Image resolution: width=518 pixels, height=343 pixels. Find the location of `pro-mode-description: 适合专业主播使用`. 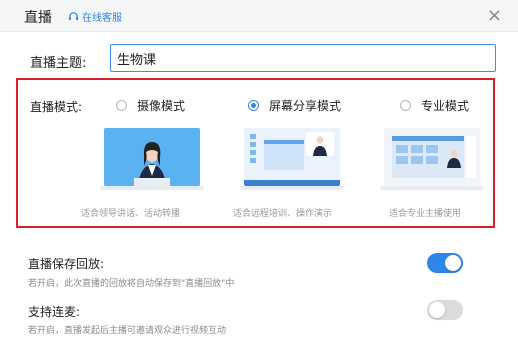

pro-mode-description: 适合专业主播使用 is located at coordinates (425, 214).